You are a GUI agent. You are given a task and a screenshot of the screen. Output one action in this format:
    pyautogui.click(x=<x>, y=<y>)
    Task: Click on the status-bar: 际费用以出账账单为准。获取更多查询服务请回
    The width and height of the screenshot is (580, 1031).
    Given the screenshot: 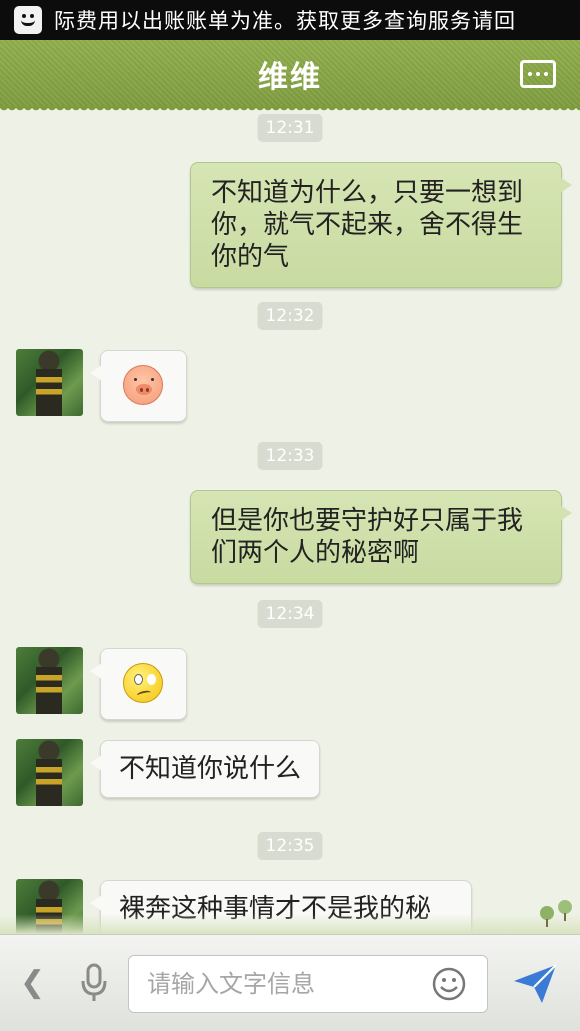 What is the action you would take?
    pyautogui.click(x=290, y=20)
    